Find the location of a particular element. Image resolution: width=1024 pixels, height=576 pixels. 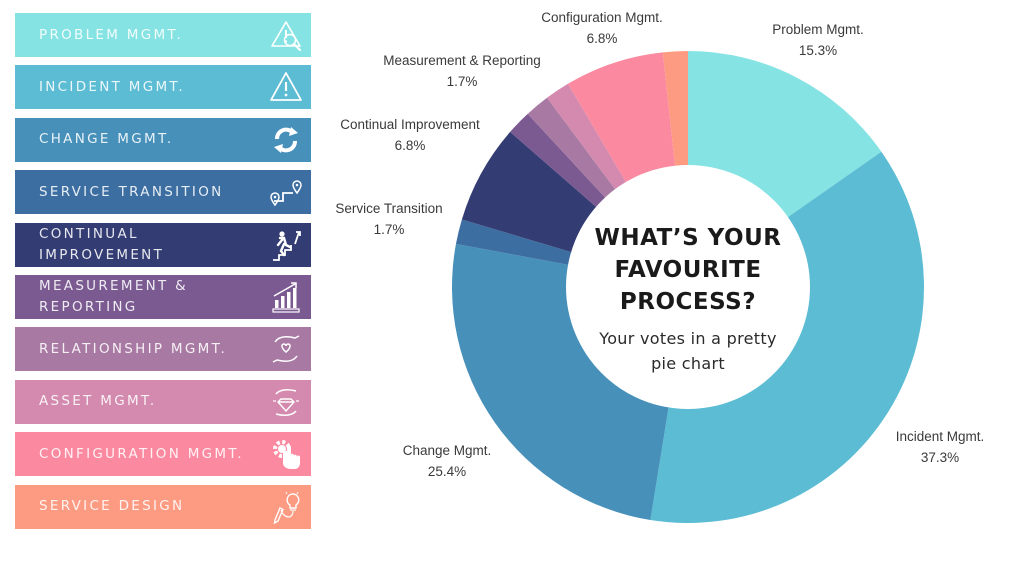

slice-name-label: Incident Mgmt. is located at coordinates (940, 436).